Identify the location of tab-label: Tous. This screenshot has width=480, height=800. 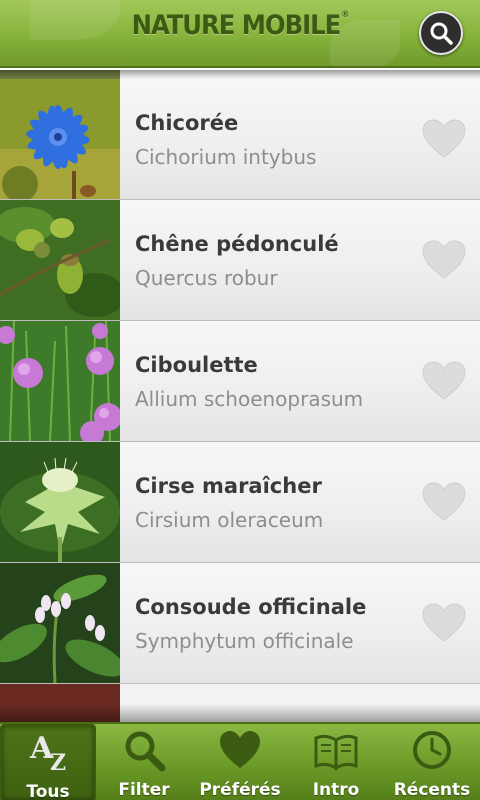
(48, 791).